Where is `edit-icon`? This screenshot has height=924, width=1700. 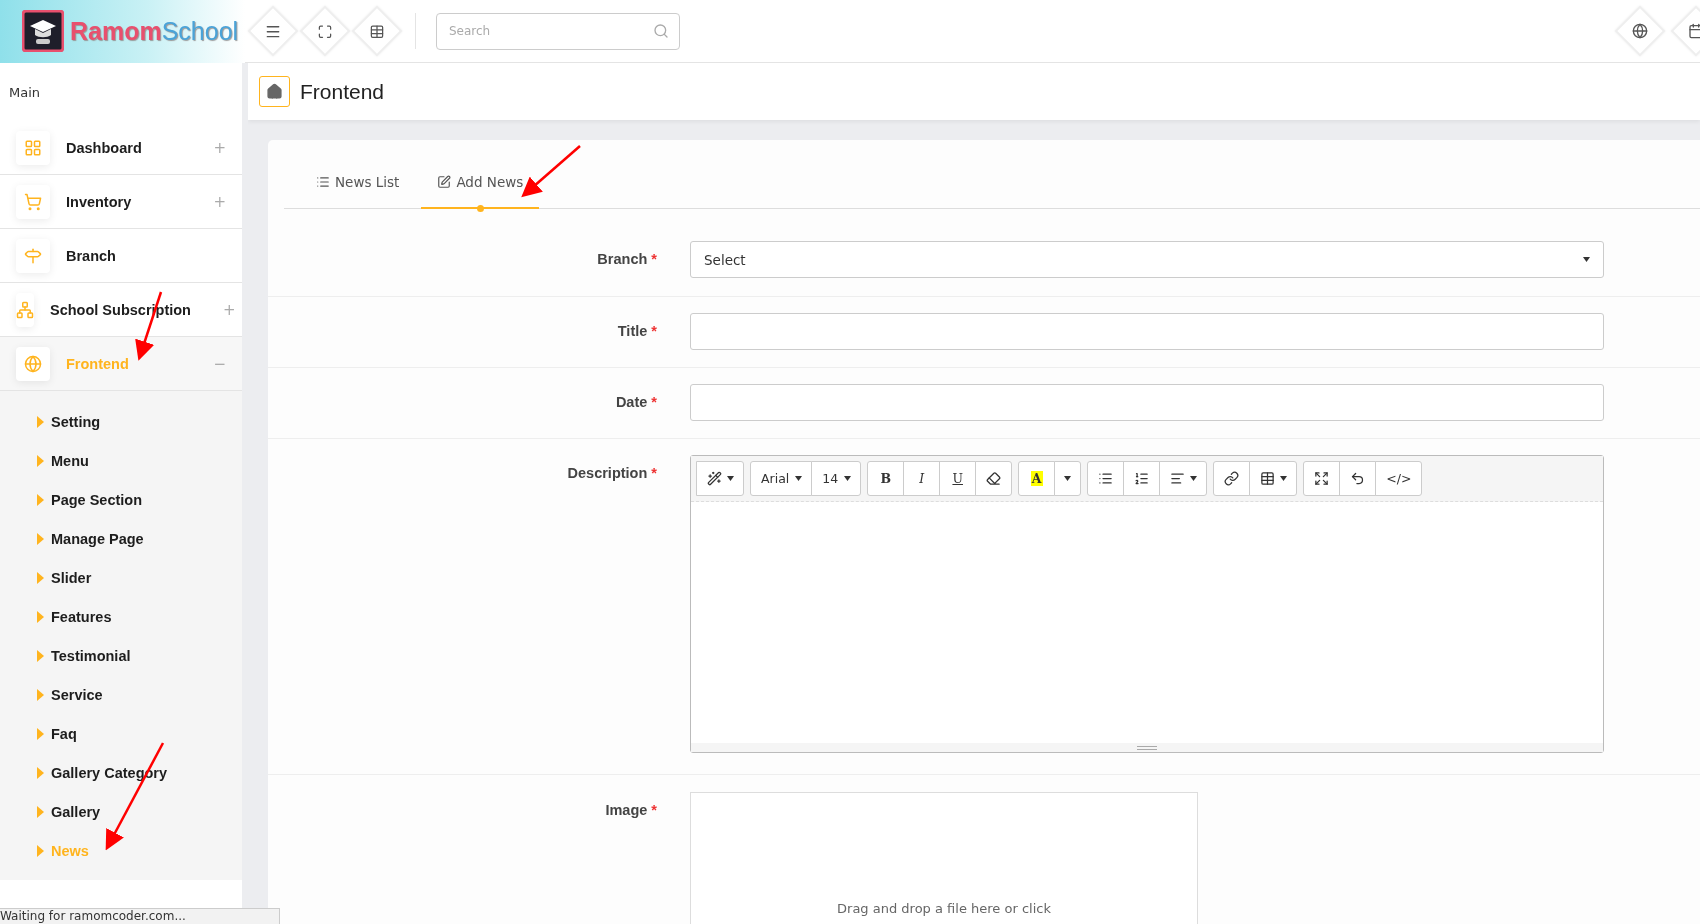
edit-icon is located at coordinates (444, 182).